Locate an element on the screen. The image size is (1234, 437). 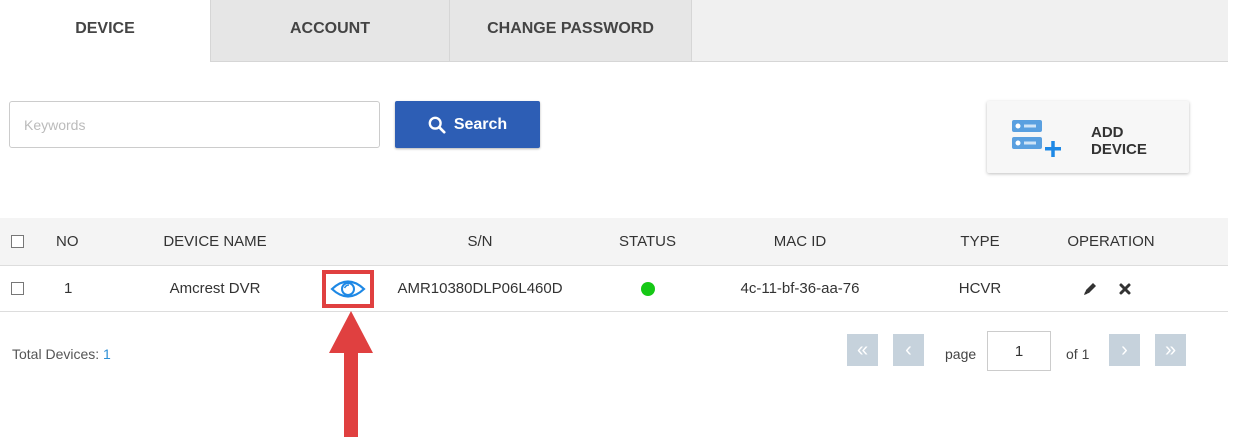
row-device-name: Amcrest DVR is located at coordinates (215, 288).